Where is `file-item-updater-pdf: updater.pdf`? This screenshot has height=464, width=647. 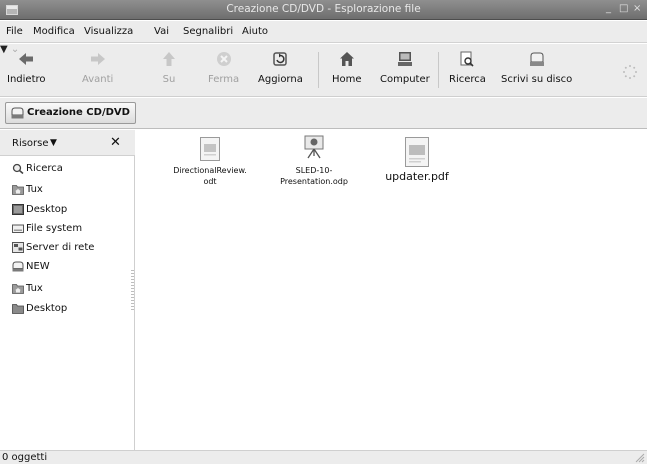 file-item-updater-pdf: updater.pdf is located at coordinates (417, 159).